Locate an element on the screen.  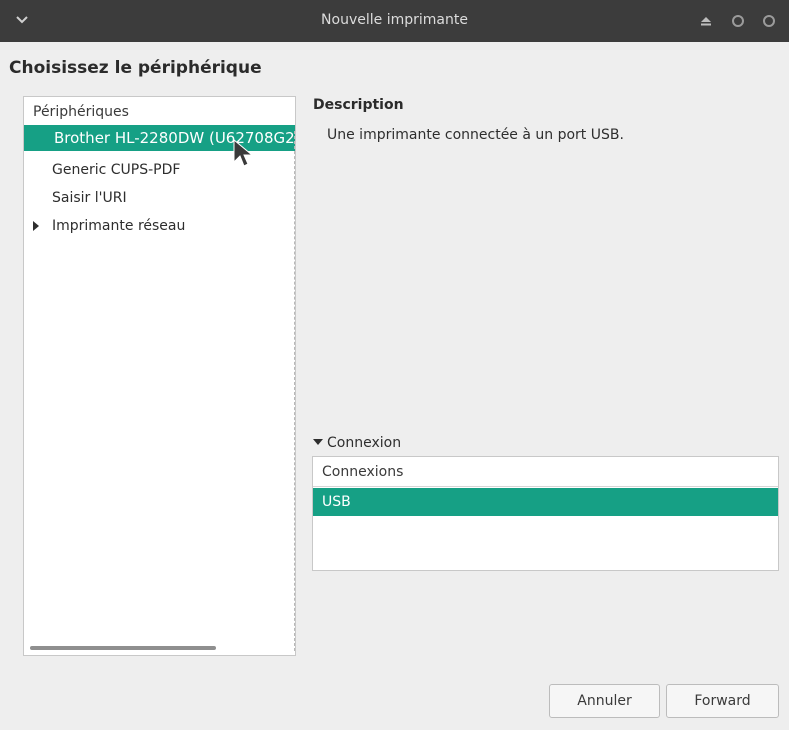
device-item-label: Brother HL-2280DW (U62708G2 is located at coordinates (174, 138).